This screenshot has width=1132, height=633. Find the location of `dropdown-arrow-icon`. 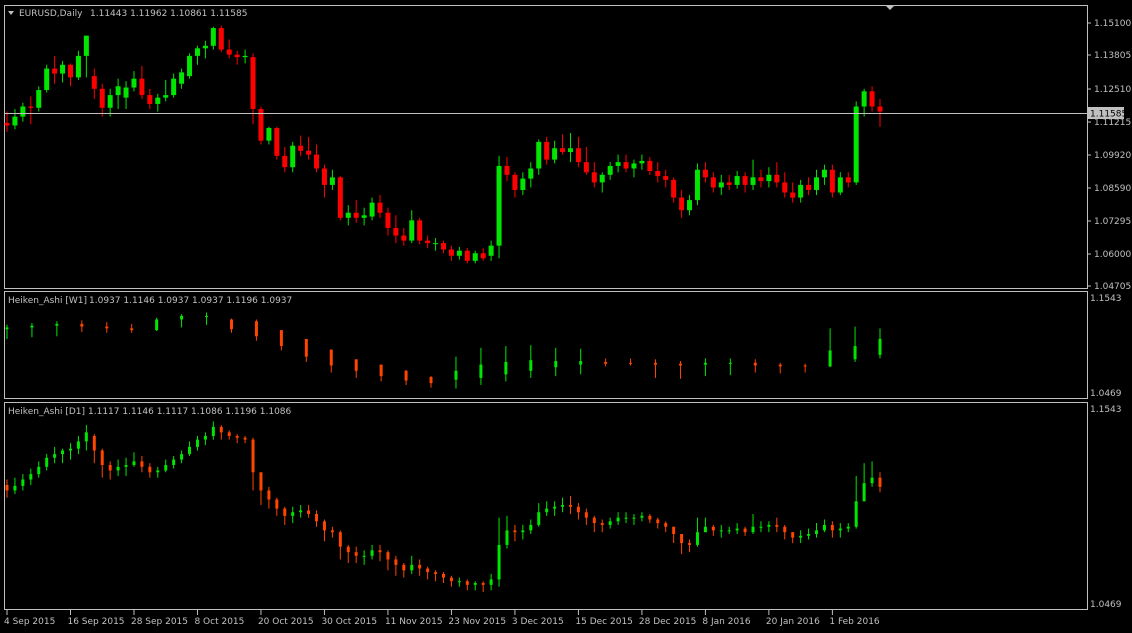

dropdown-arrow-icon is located at coordinates (11, 13).